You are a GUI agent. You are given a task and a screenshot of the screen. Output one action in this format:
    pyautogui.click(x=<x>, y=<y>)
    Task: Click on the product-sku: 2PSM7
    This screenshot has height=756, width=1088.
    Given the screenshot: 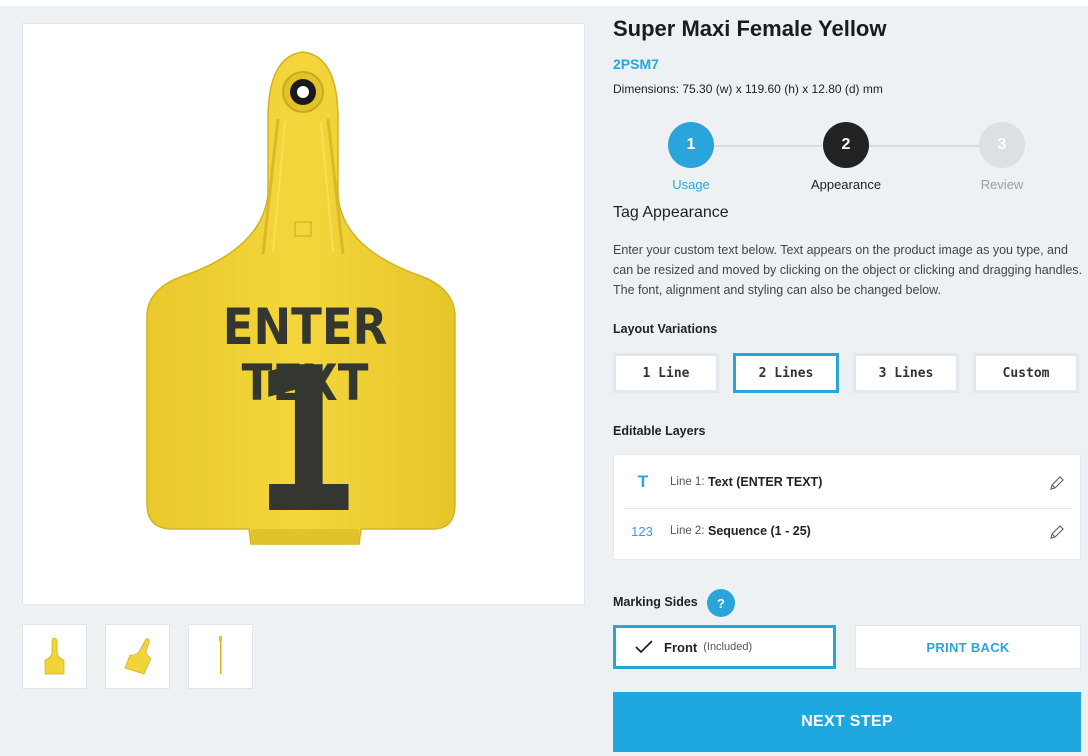 What is the action you would take?
    pyautogui.click(x=636, y=64)
    